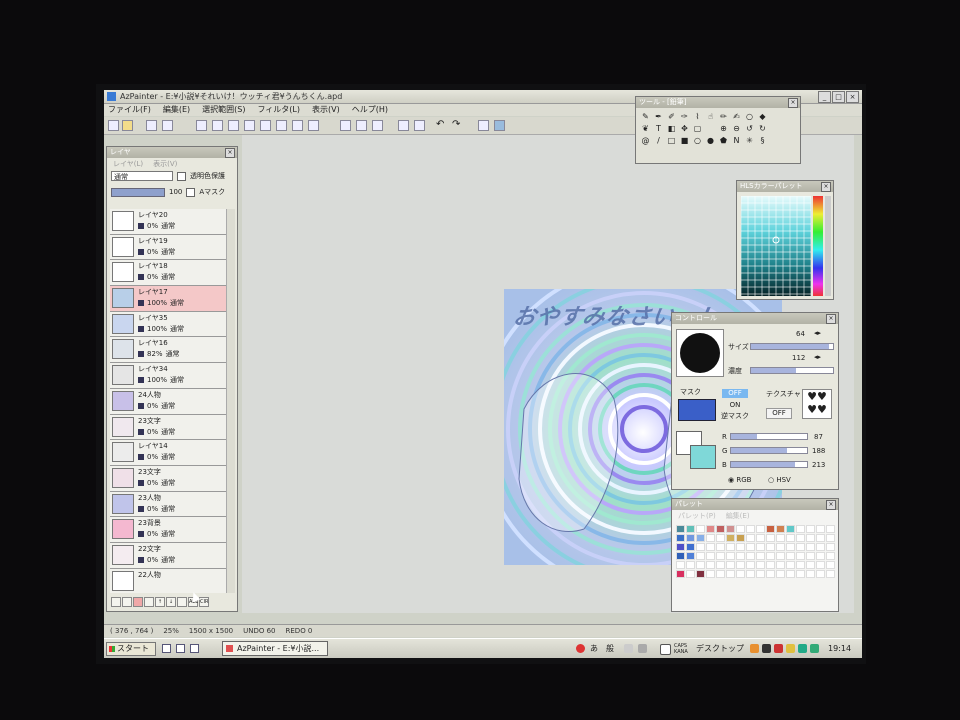 The image size is (960, 720). I want to click on tool-b-icon, so click(217, 125).